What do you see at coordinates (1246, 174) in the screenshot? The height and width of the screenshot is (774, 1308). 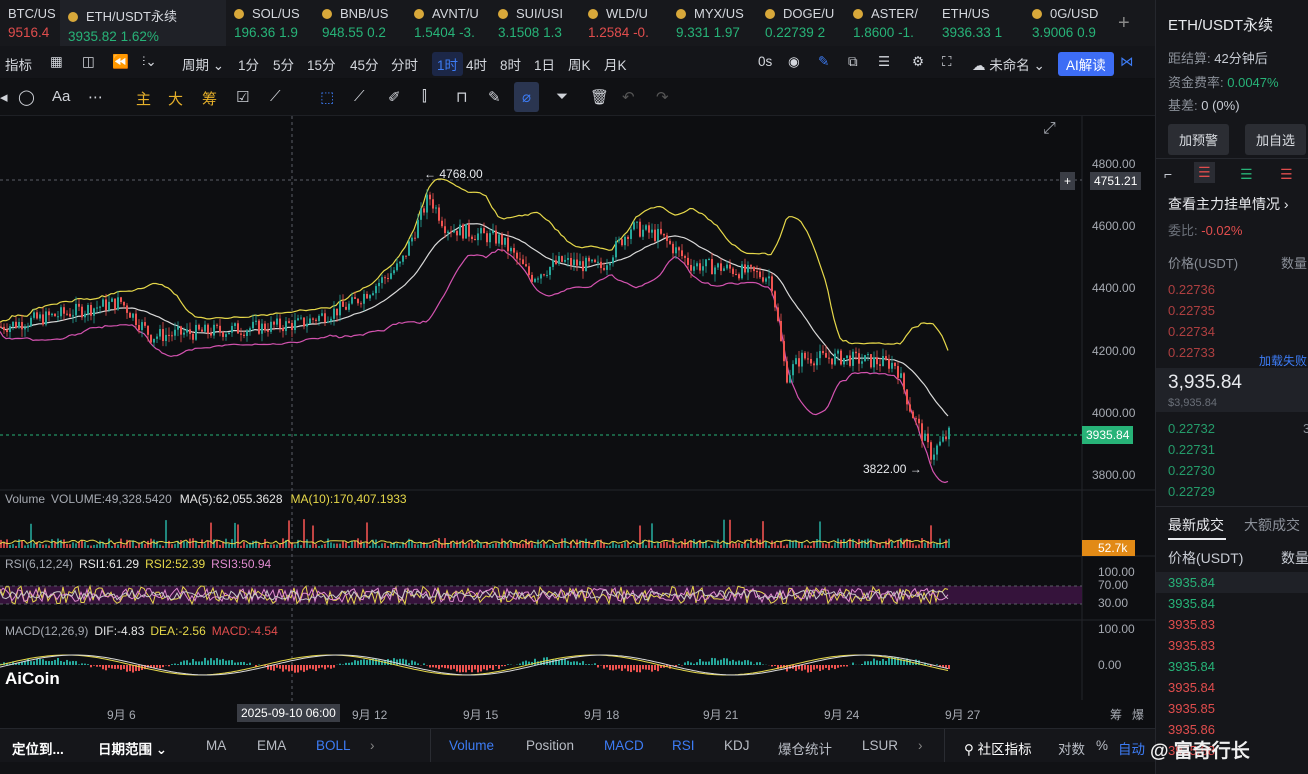 I see `orderbook-buy-icon: ☰` at bounding box center [1246, 174].